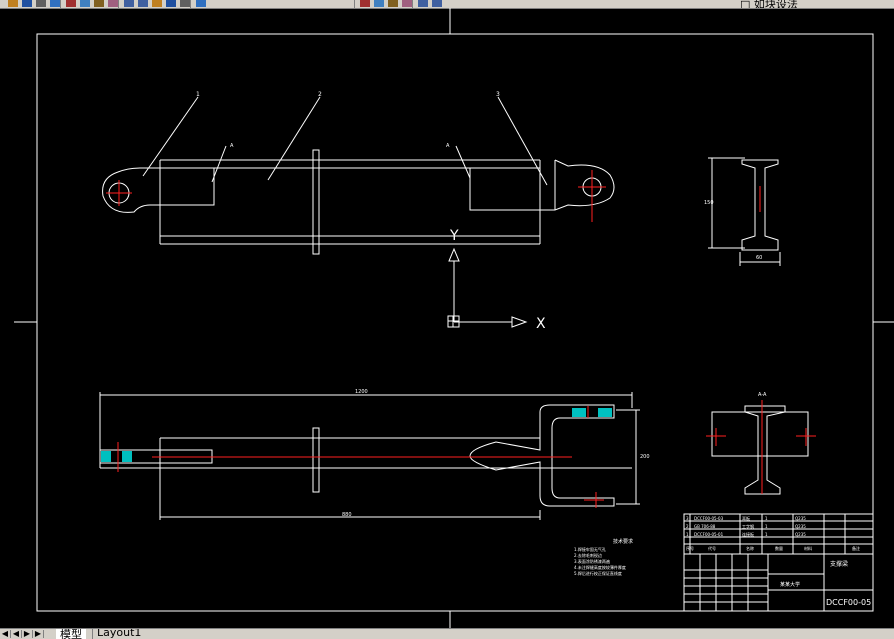 The height and width of the screenshot is (639, 894). What do you see at coordinates (687, 526) in the screenshot?
I see `part-no: 2` at bounding box center [687, 526].